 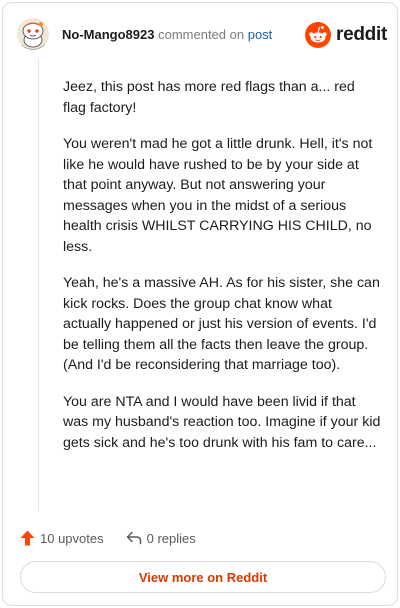 I want to click on reddit-logo-icon, so click(x=318, y=35).